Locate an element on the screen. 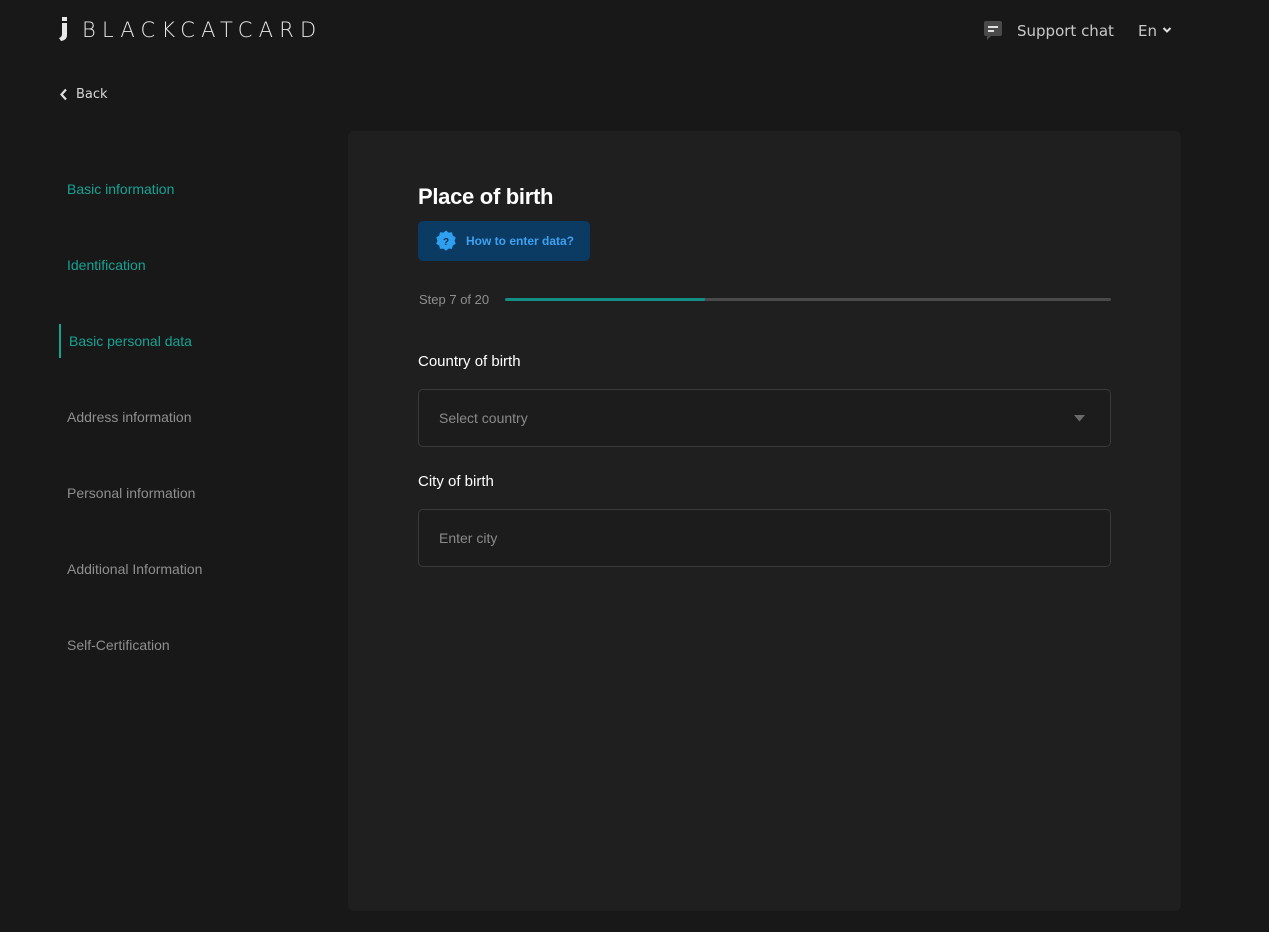  progress-bar-fill is located at coordinates (605, 299).